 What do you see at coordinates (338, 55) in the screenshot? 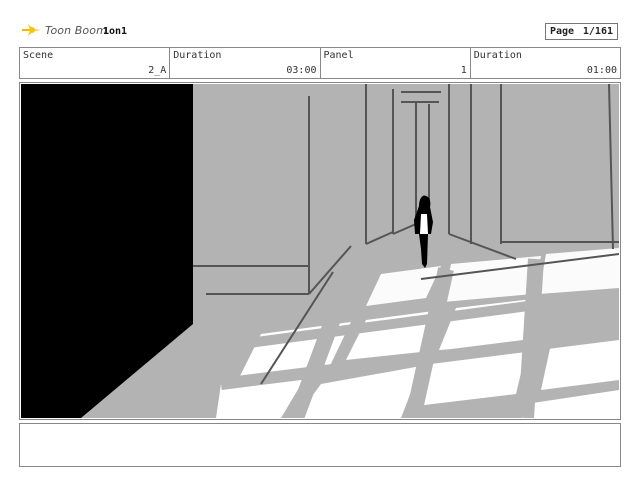
I see `panel-label: Panel` at bounding box center [338, 55].